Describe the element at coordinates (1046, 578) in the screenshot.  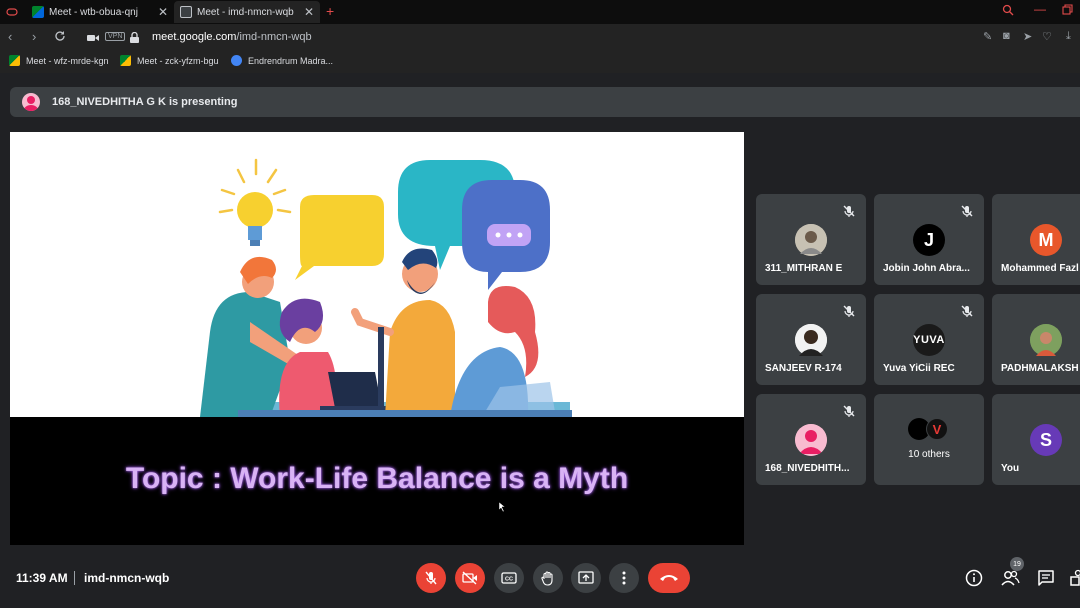
I see `chat-icon` at that location.